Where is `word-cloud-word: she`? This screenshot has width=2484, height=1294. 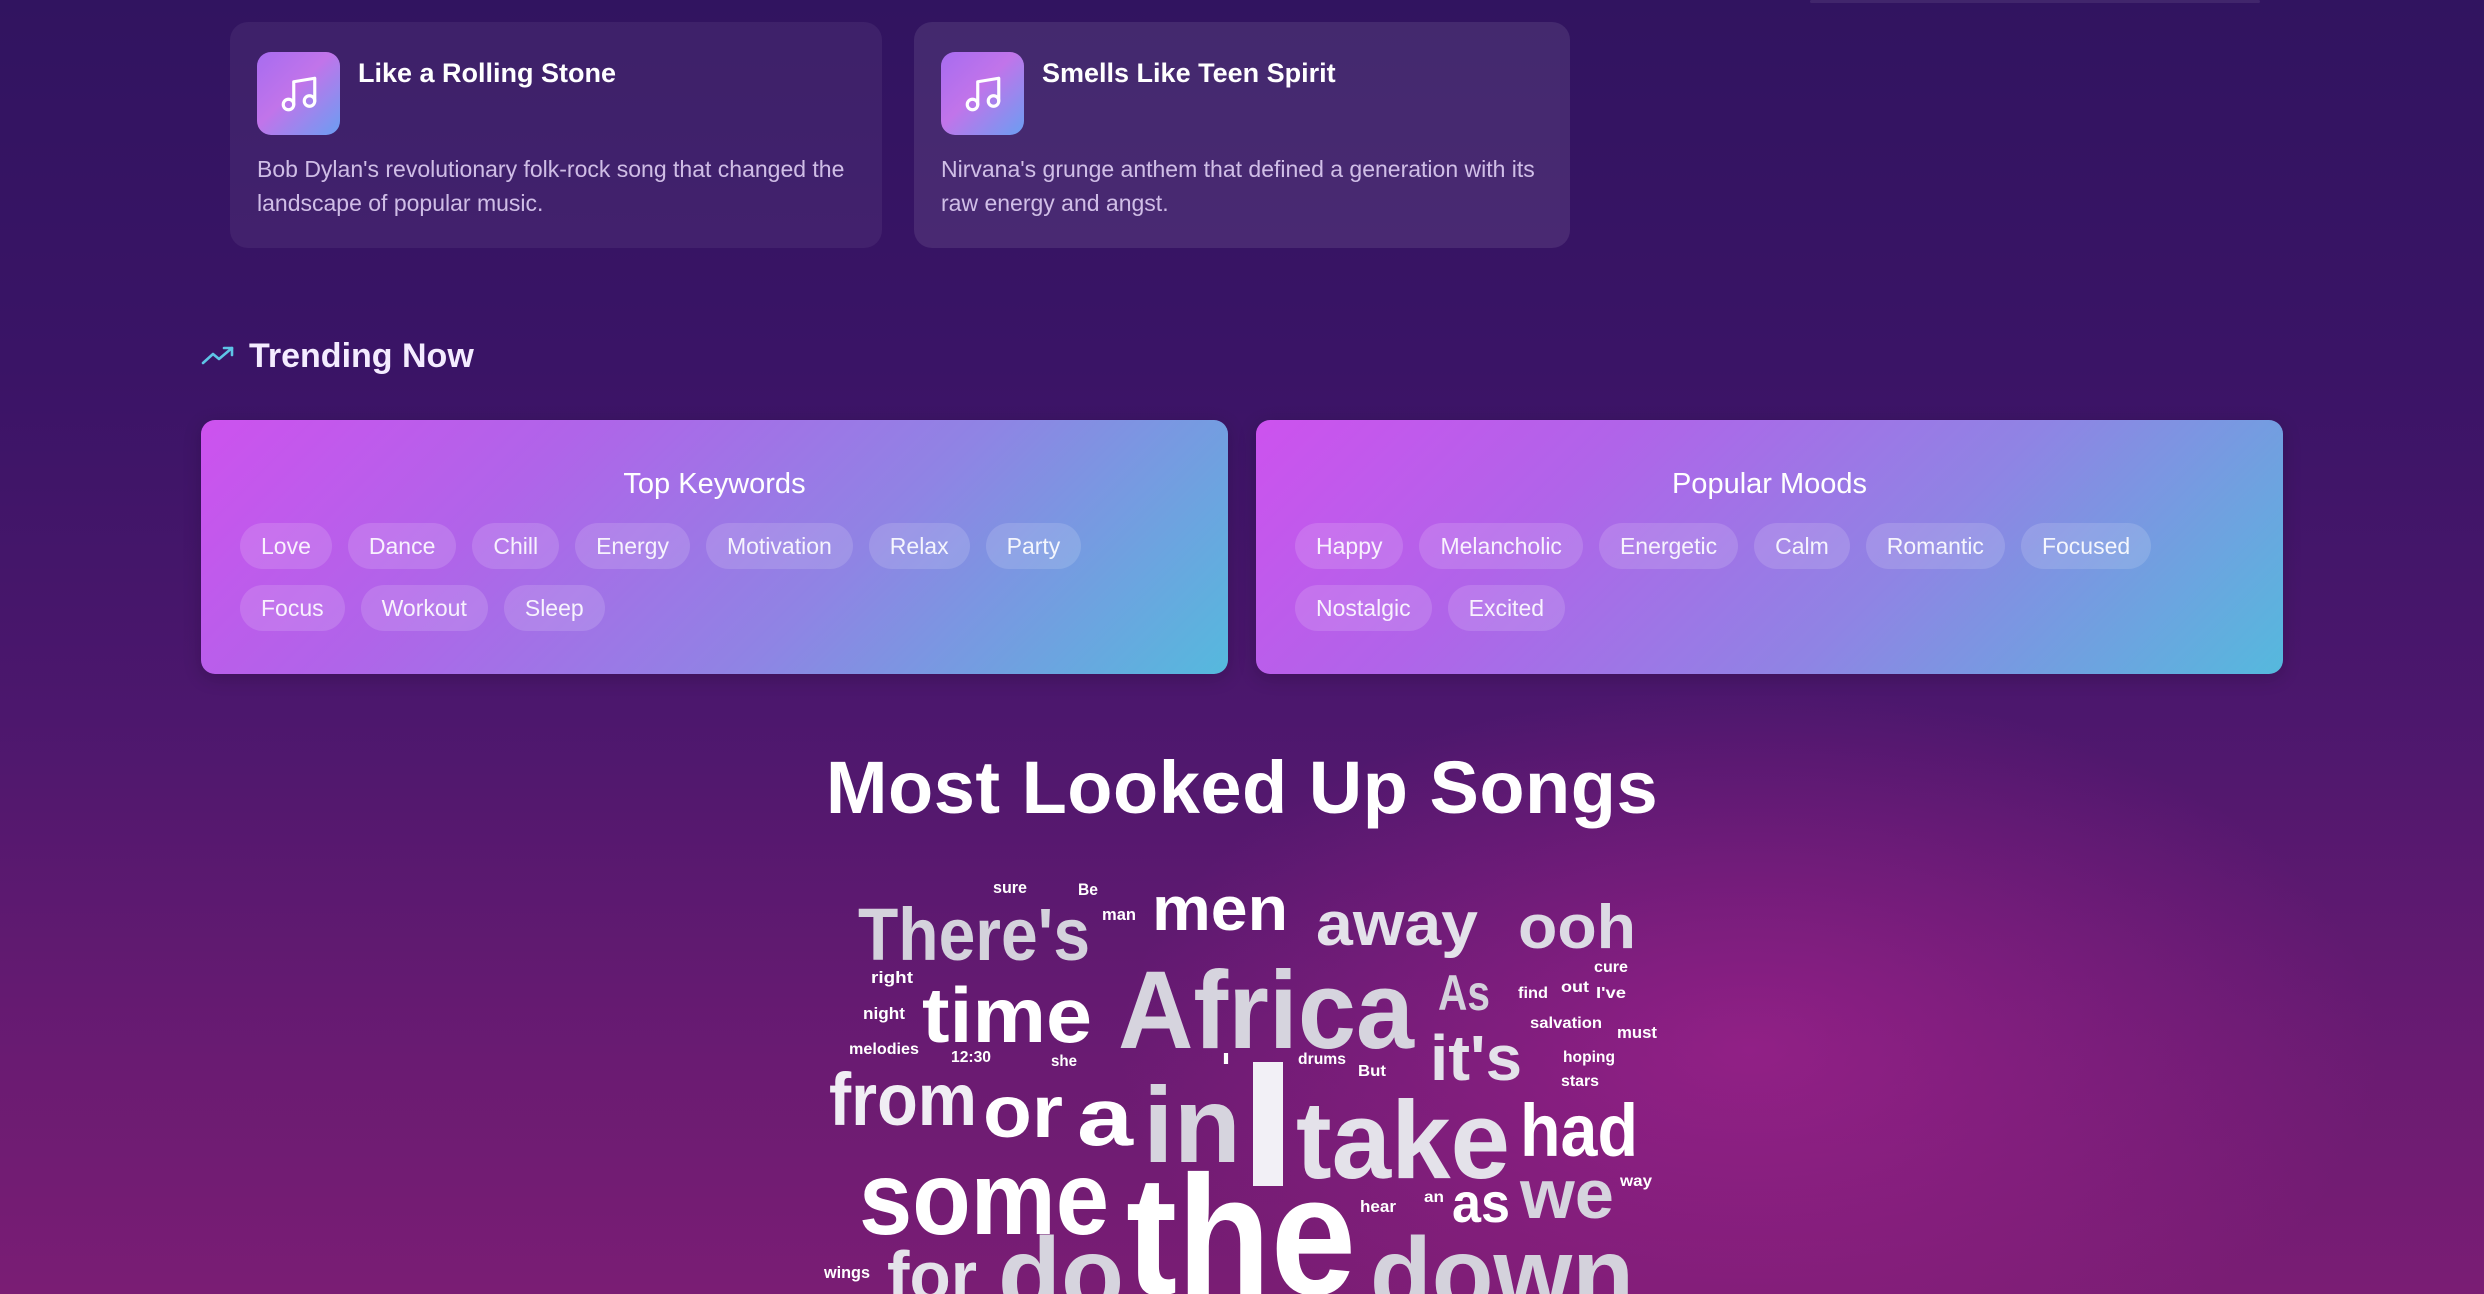
word-cloud-word: she is located at coordinates (1064, 1061).